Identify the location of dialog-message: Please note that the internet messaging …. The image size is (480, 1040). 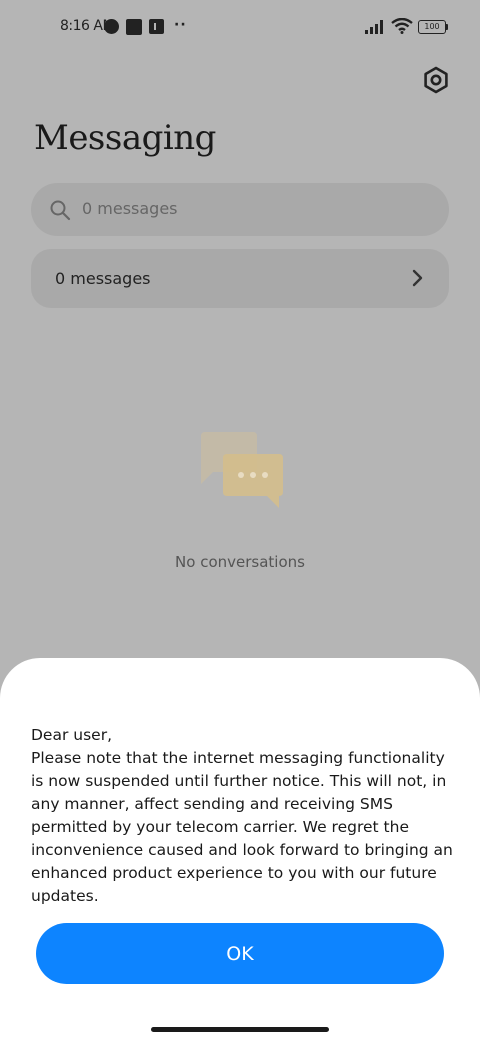
(242, 827).